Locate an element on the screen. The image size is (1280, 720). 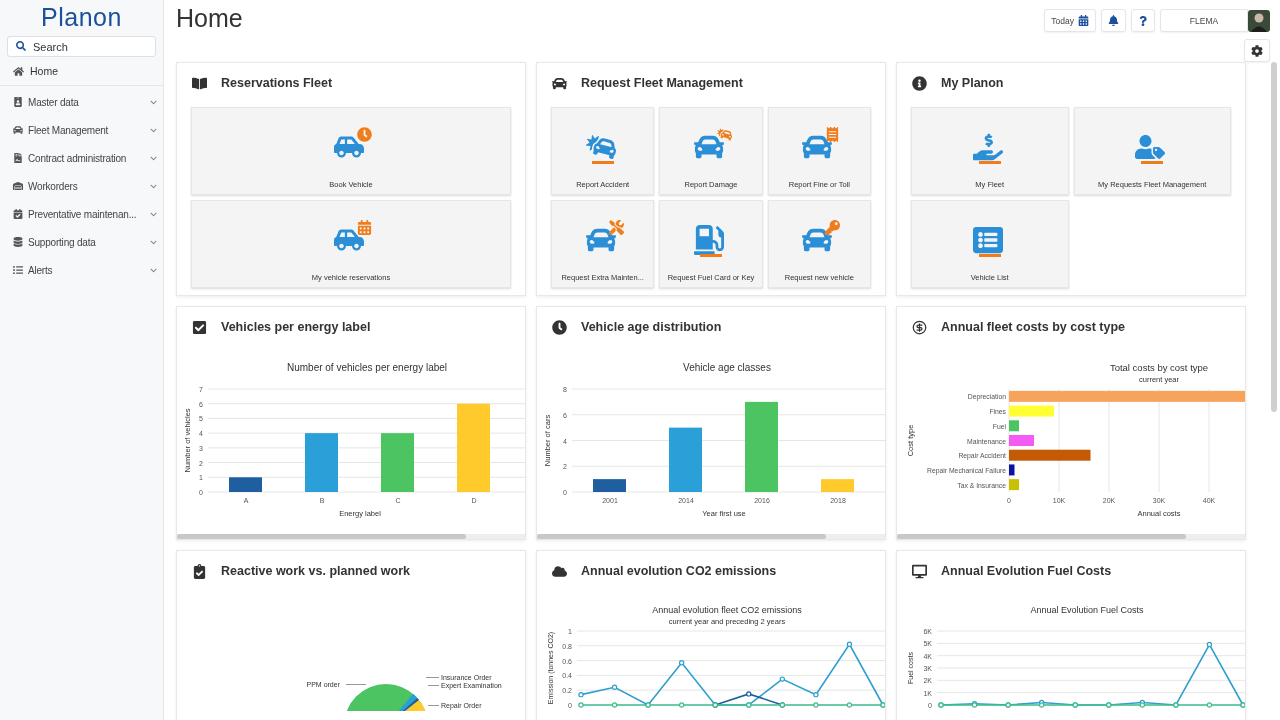
chart-title: Number of vehicles per energy label is located at coordinates (367, 367).